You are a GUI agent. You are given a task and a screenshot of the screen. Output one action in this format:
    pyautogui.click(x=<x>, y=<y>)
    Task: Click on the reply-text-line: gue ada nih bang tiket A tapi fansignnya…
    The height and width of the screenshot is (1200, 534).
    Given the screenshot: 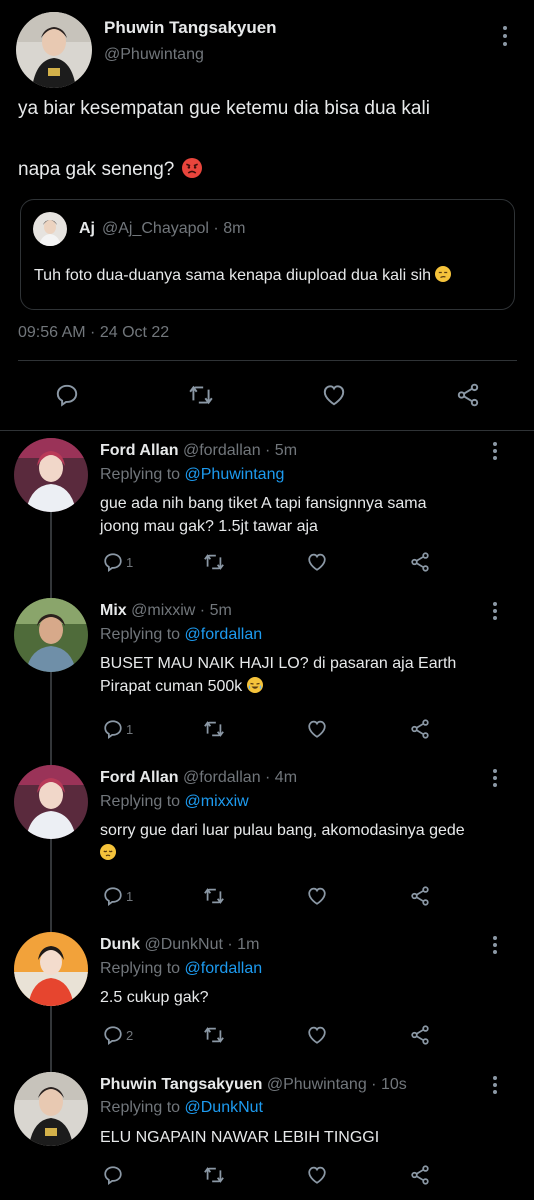 What is the action you would take?
    pyautogui.click(x=263, y=503)
    